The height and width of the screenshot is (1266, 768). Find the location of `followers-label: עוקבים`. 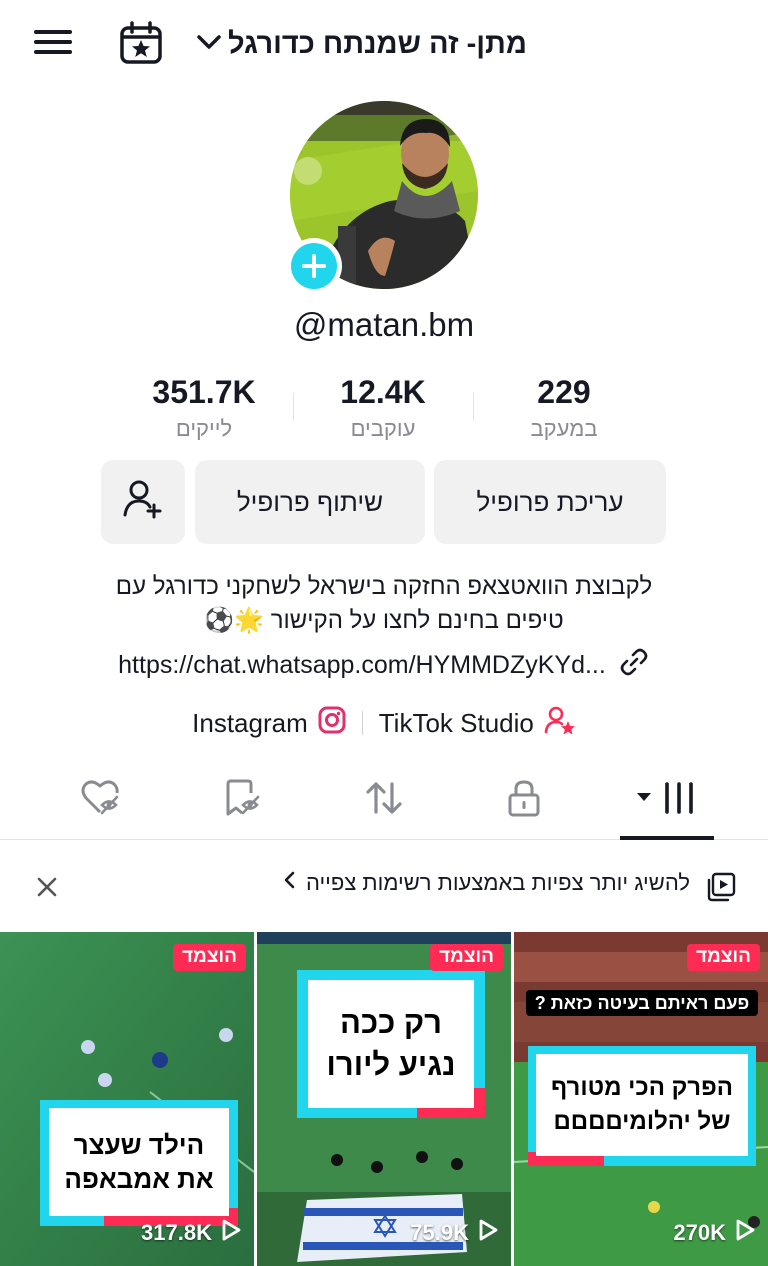

followers-label: עוקבים is located at coordinates (383, 428).